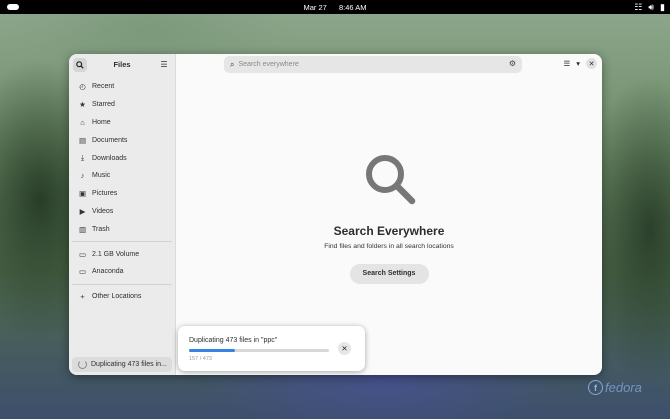 The width and height of the screenshot is (670, 419). Describe the element at coordinates (110, 140) in the screenshot. I see `sidebar-item-label: Documents` at that location.